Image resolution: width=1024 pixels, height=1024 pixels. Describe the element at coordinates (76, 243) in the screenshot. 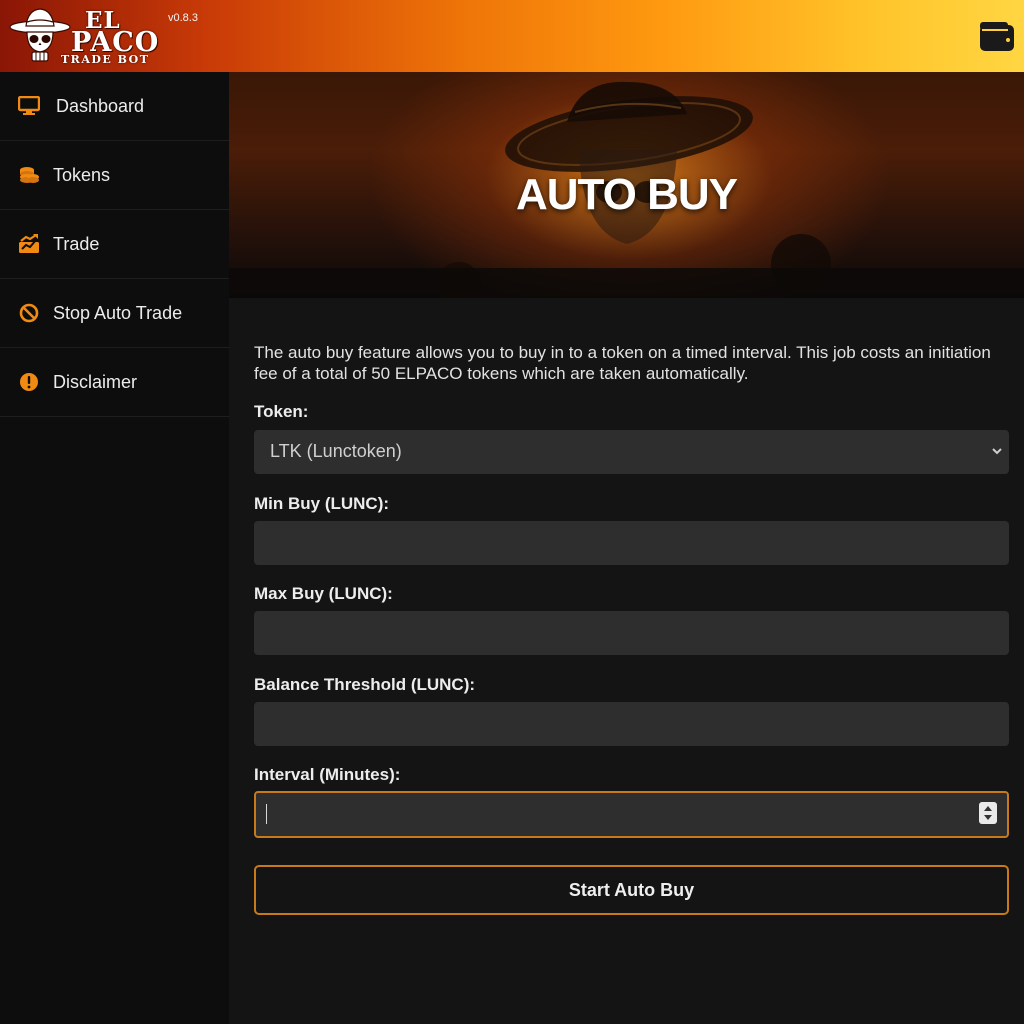

I see `sidebar-item-label: Trade` at that location.